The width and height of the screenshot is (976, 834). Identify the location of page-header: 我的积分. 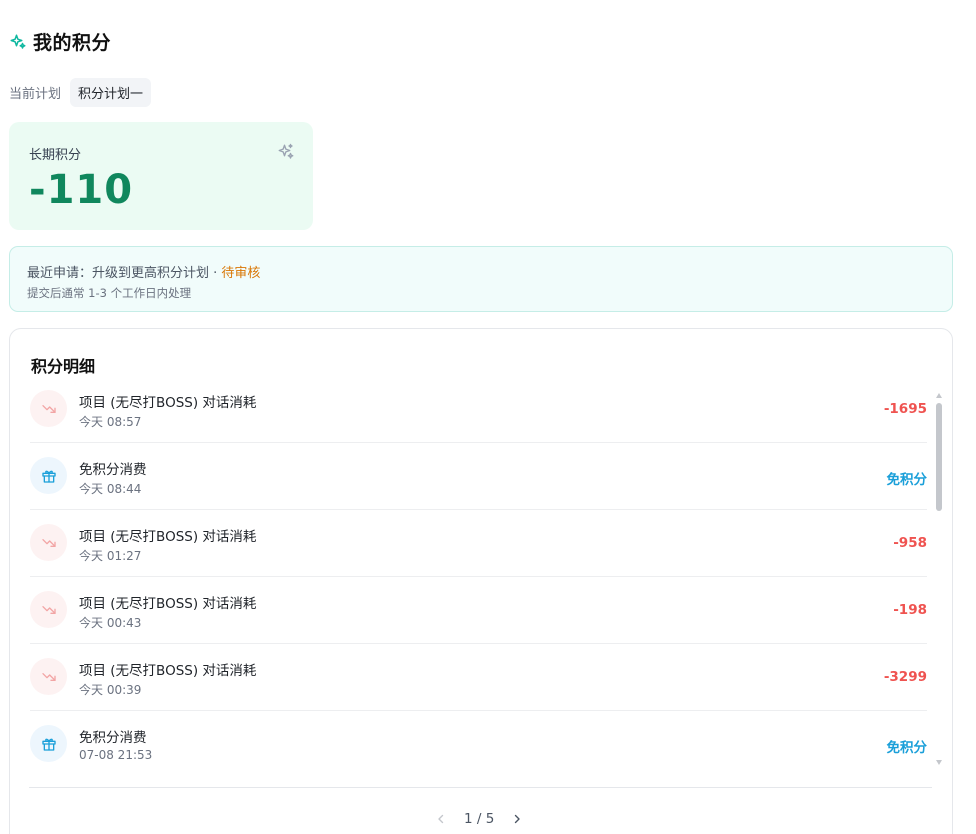
(60, 41).